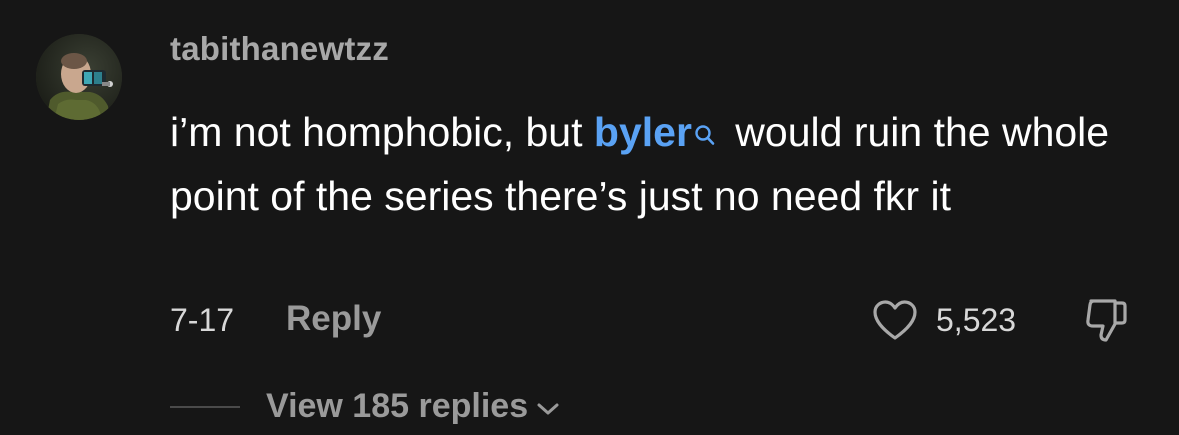 The height and width of the screenshot is (435, 1179). Describe the element at coordinates (382, 132) in the screenshot. I see `comment-text-before: i’m not homphobic, but` at that location.